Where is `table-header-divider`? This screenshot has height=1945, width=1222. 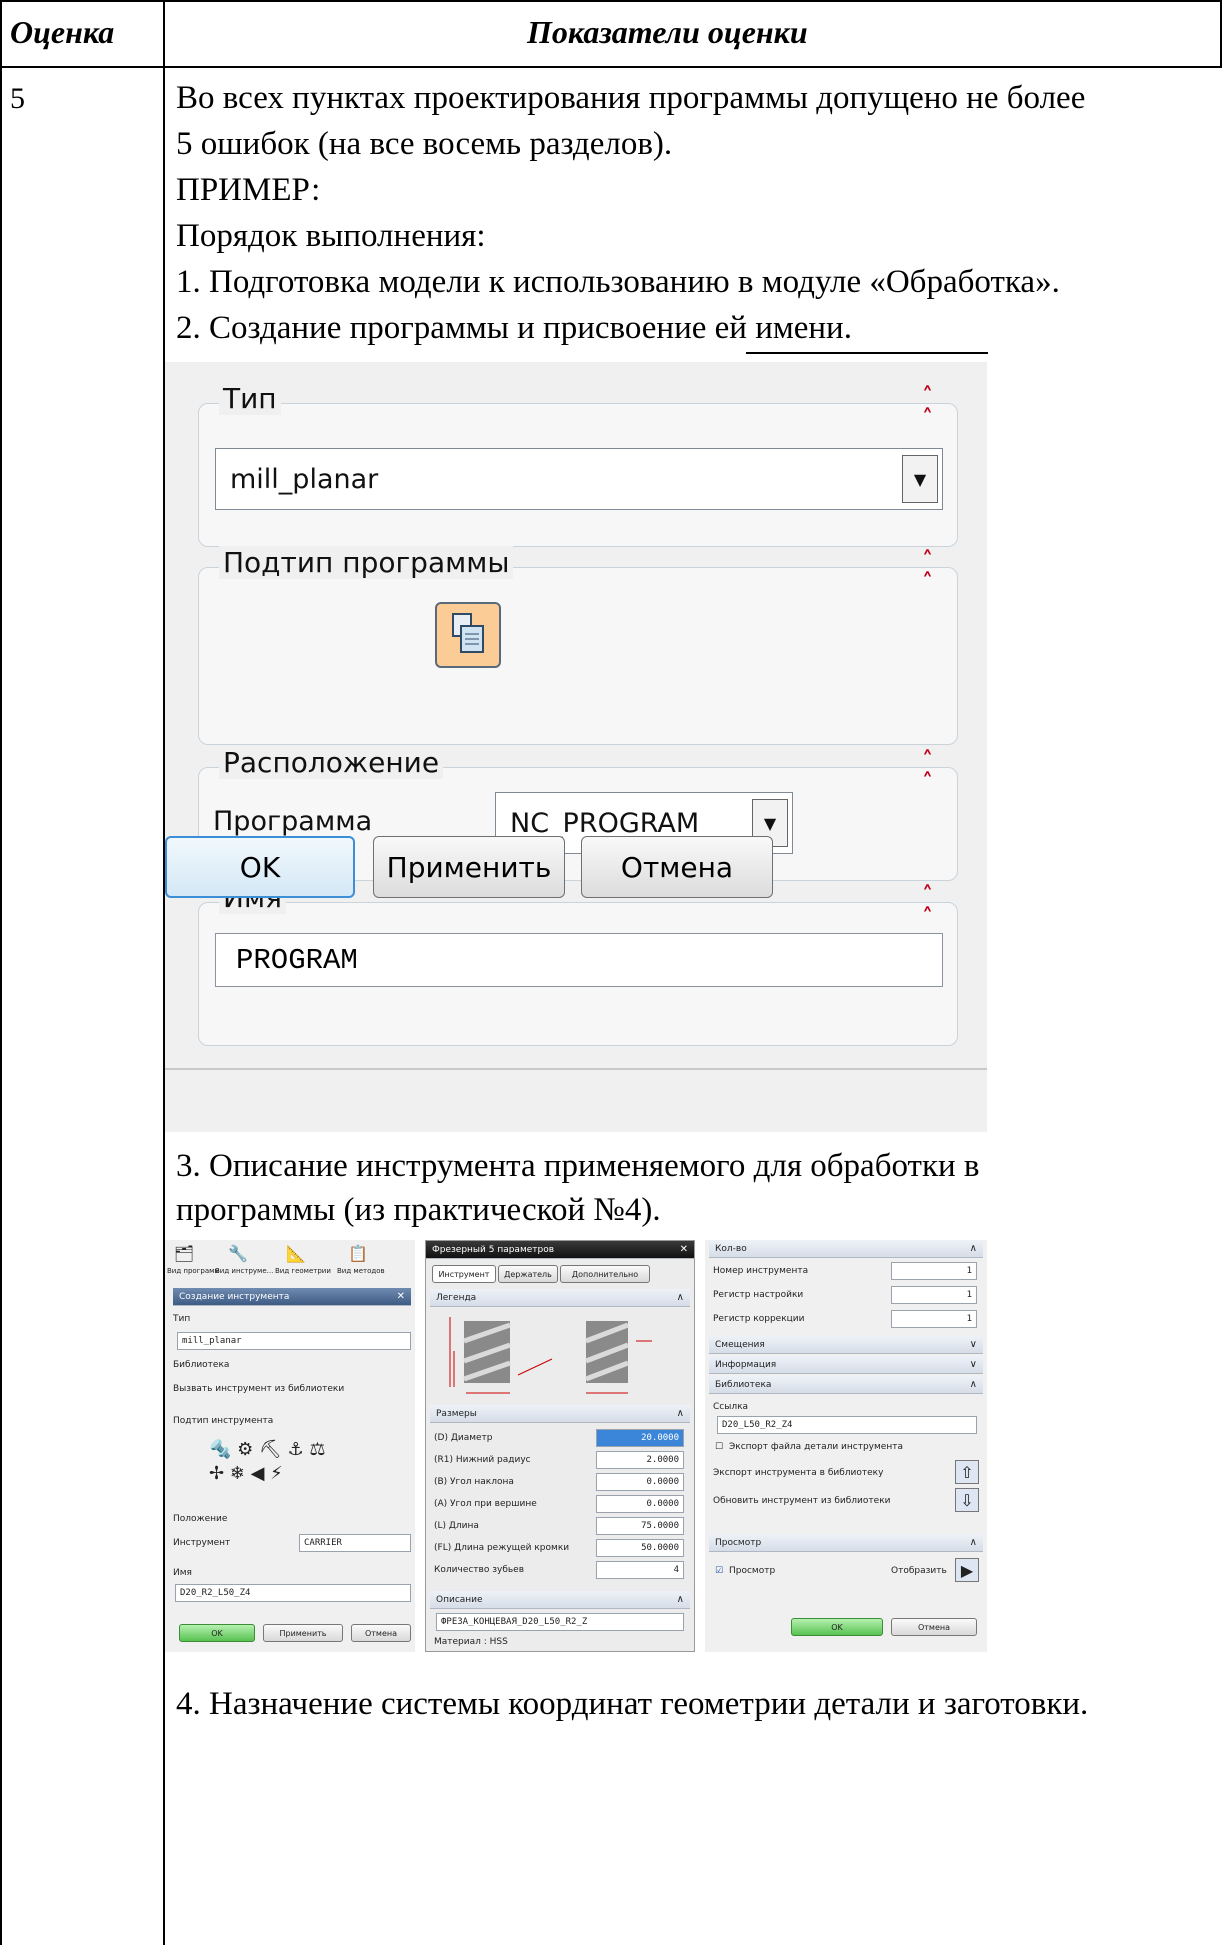 table-header-divider is located at coordinates (611, 67).